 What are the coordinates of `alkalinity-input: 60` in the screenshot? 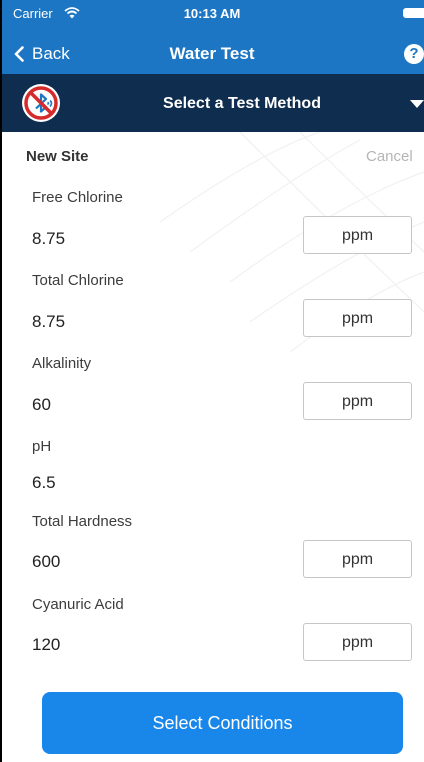 It's located at (41, 405).